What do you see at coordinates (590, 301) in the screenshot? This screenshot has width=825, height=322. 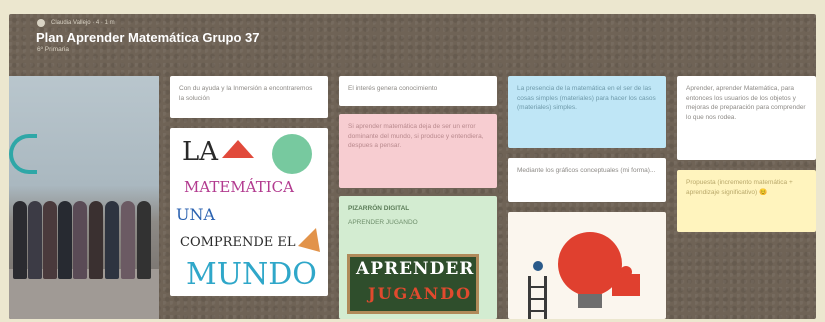 I see `lightbulb-base` at bounding box center [590, 301].